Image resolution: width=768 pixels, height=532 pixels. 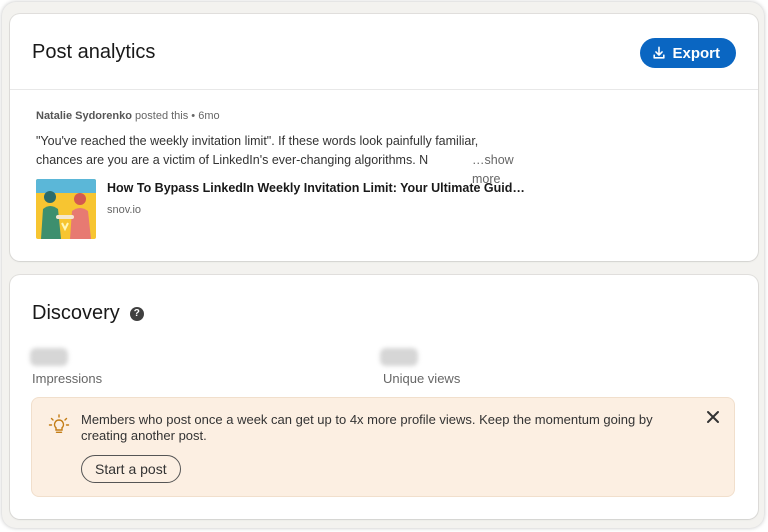 I want to click on question-circle-icon: ?, so click(x=136, y=313).